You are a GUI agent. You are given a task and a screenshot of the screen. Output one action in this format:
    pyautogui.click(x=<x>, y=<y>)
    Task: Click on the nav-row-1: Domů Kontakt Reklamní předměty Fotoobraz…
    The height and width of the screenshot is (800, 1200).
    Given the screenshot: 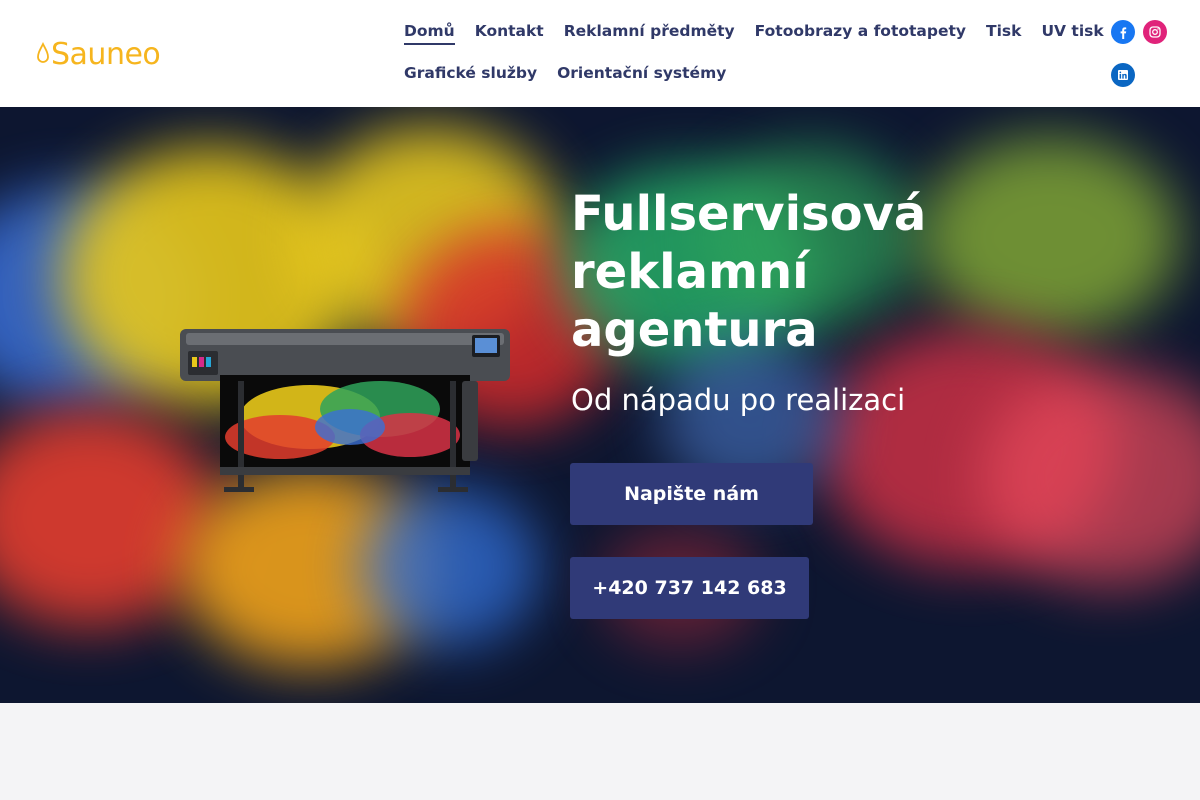 What is the action you would take?
    pyautogui.click(x=754, y=31)
    